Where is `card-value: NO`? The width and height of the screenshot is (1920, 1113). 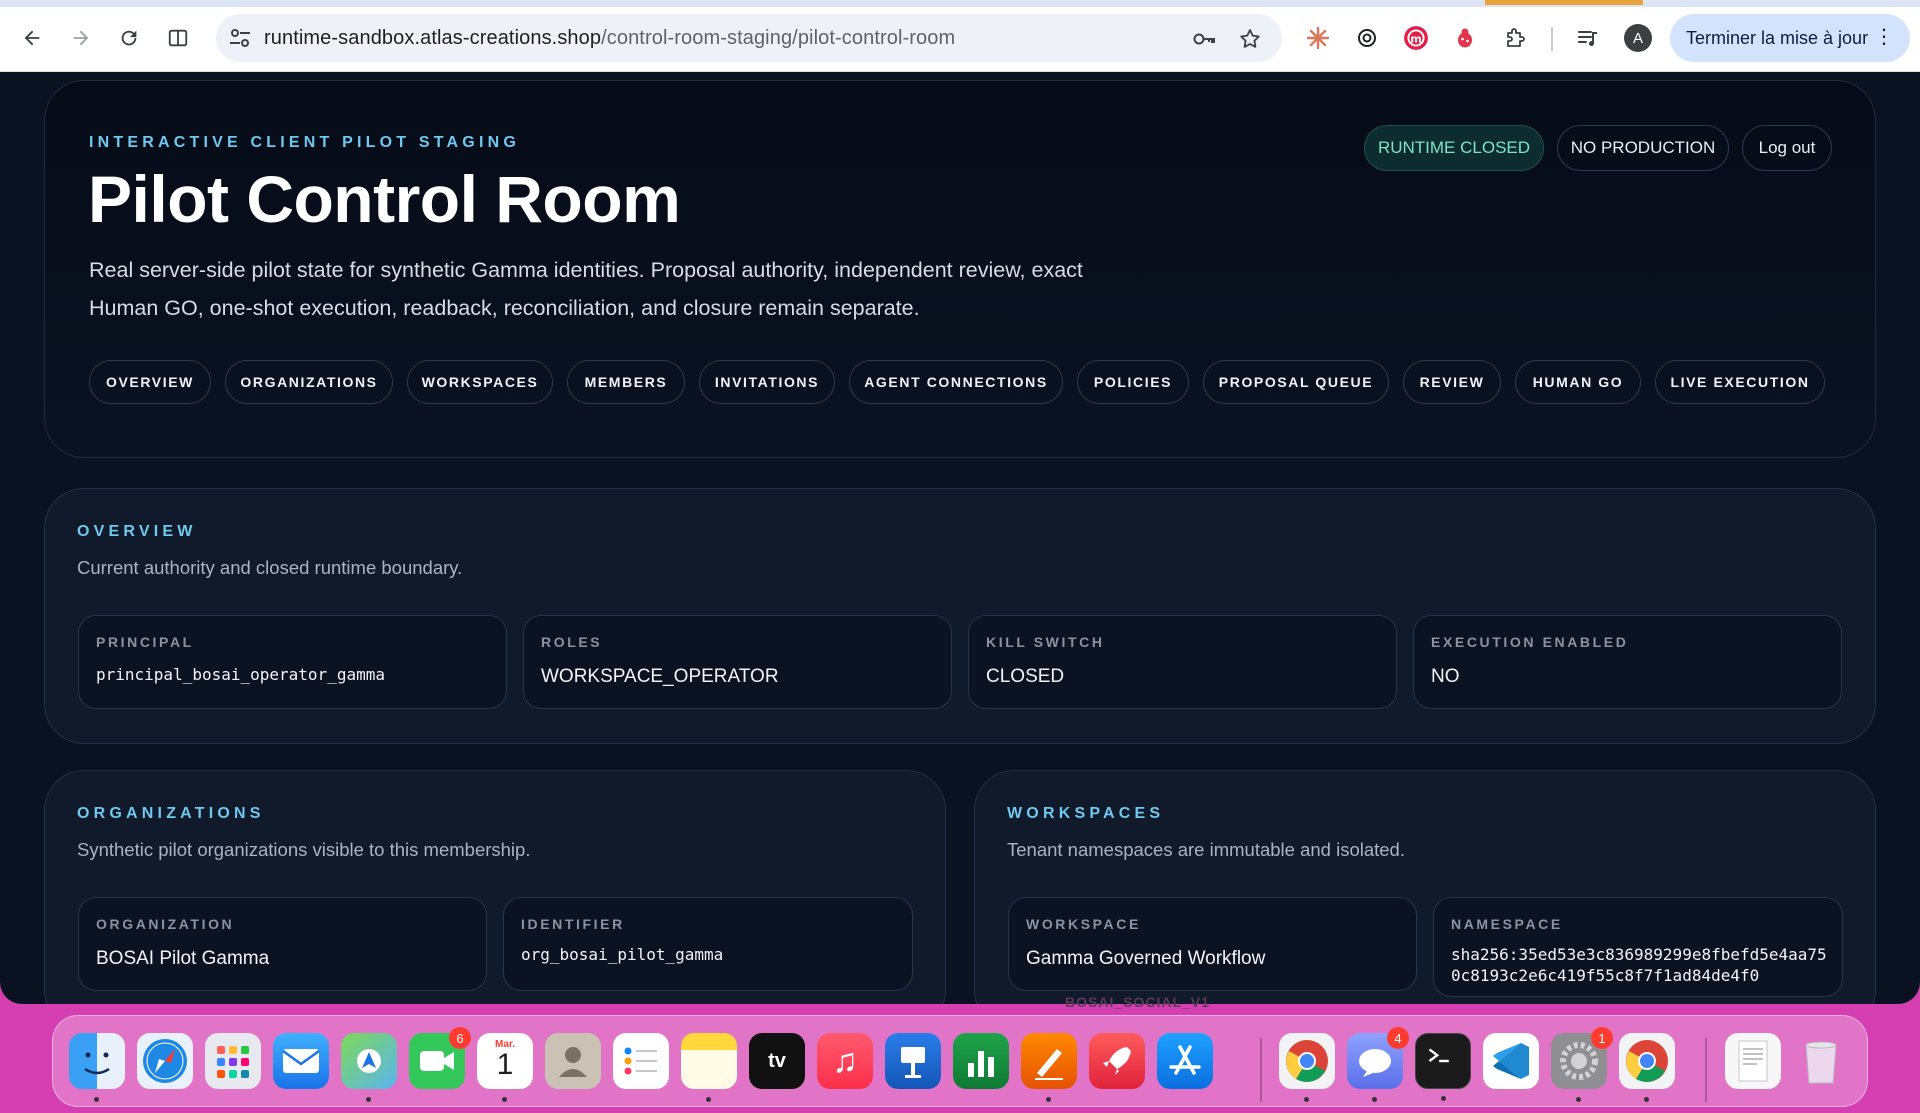
card-value: NO is located at coordinates (1445, 676).